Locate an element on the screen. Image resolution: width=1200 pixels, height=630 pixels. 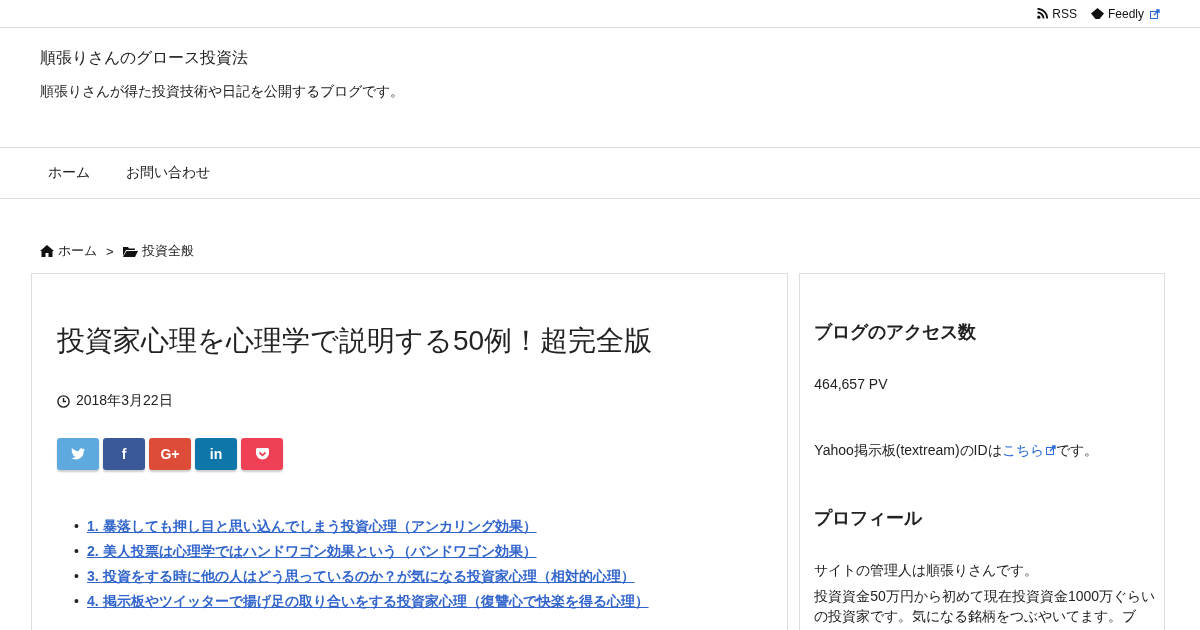
site-title: 順張りさんのグロース投資法 is located at coordinates (600, 58).